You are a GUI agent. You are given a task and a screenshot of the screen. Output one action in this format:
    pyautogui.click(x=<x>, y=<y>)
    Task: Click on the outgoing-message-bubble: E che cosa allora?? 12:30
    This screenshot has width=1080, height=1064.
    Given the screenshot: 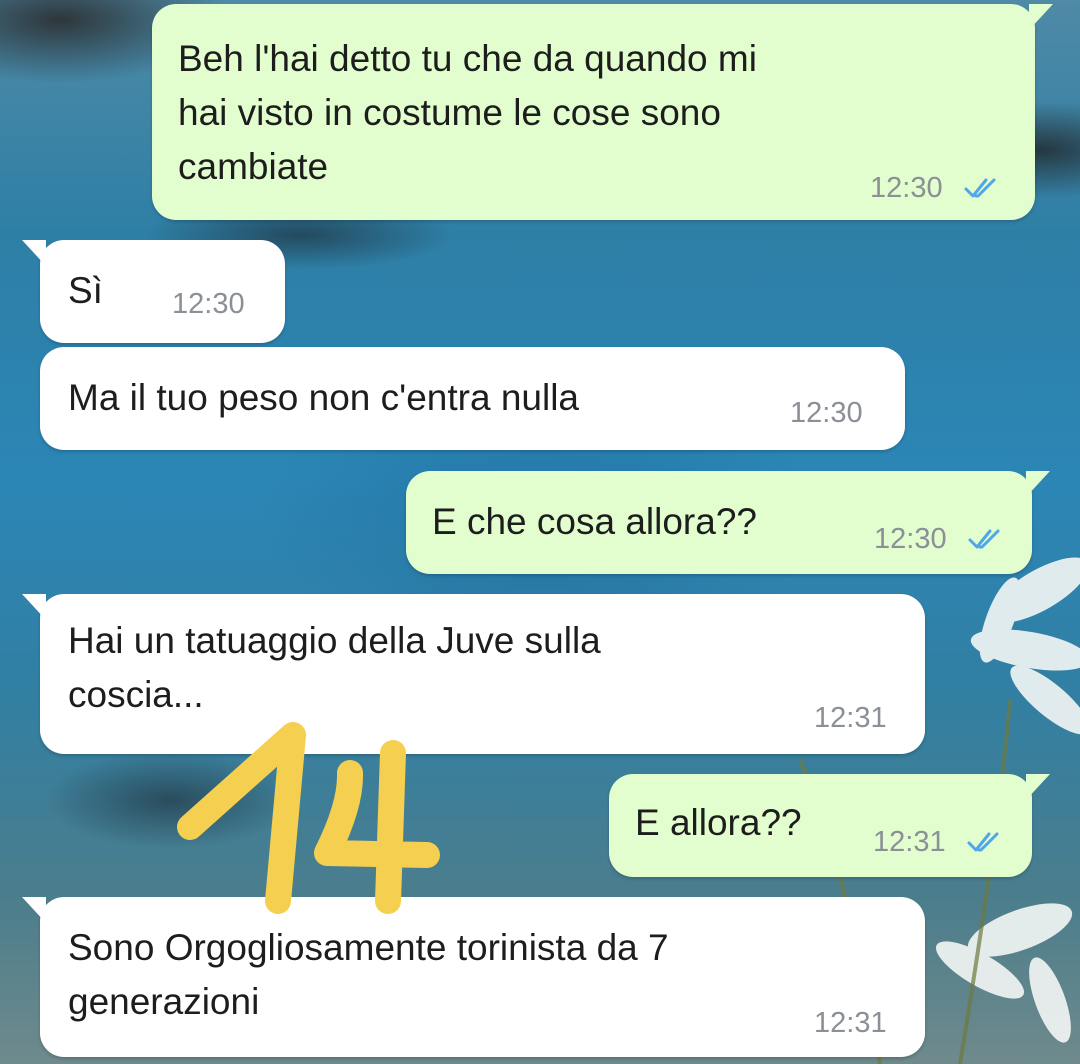 What is the action you would take?
    pyautogui.click(x=728, y=522)
    